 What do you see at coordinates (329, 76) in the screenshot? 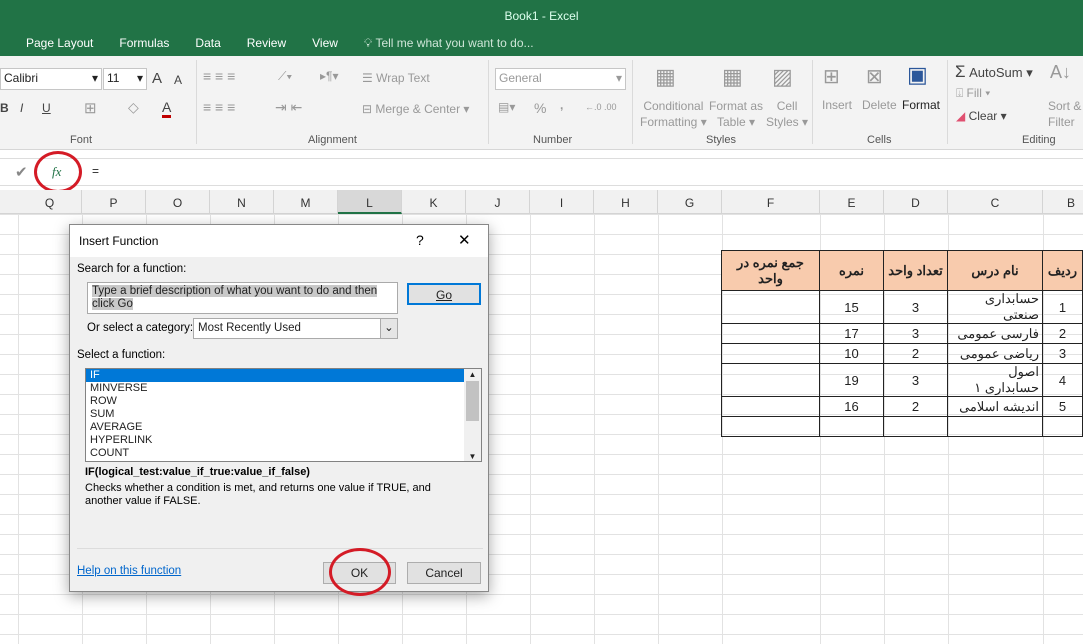
I see `rtl-icon: ▸¶▾` at bounding box center [329, 76].